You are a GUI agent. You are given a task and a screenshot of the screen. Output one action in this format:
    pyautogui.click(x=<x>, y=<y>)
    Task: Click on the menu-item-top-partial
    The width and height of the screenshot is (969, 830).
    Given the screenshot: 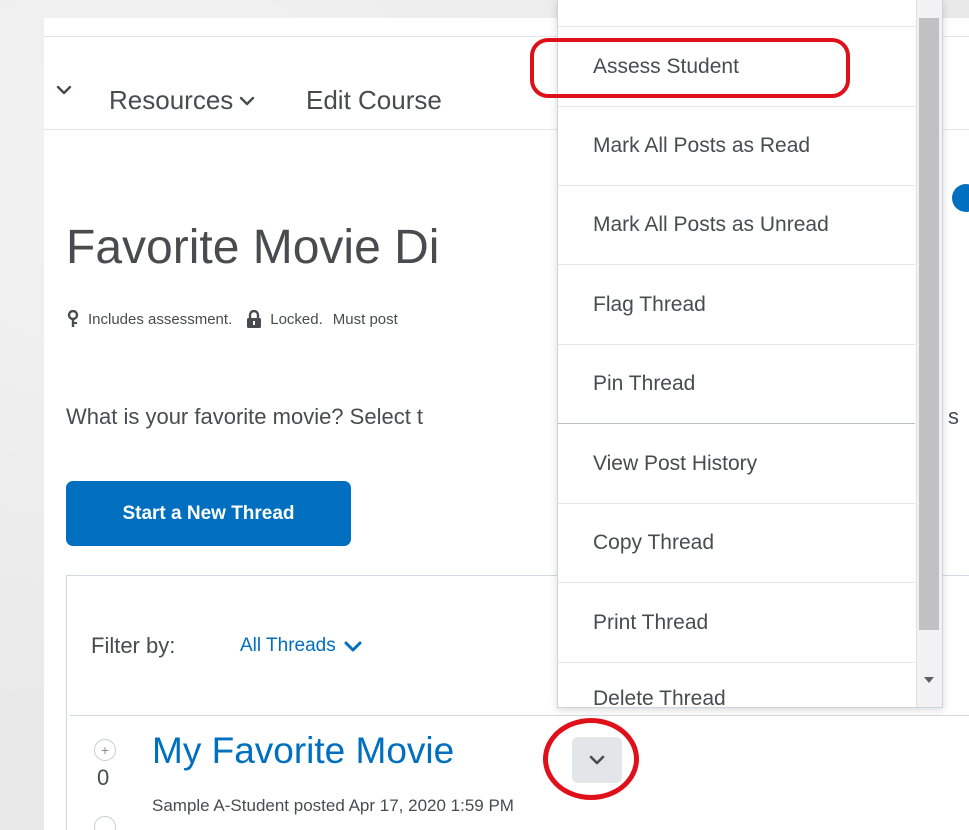 What is the action you would take?
    pyautogui.click(x=736, y=13)
    